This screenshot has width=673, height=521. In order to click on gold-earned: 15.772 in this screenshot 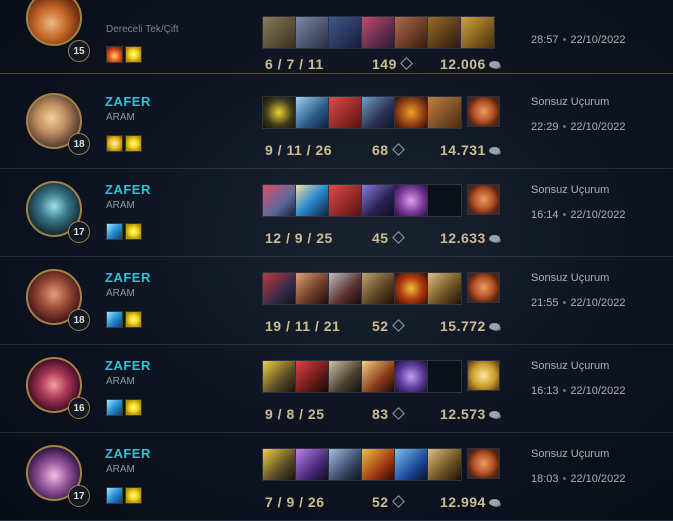, I will do `click(470, 326)`.